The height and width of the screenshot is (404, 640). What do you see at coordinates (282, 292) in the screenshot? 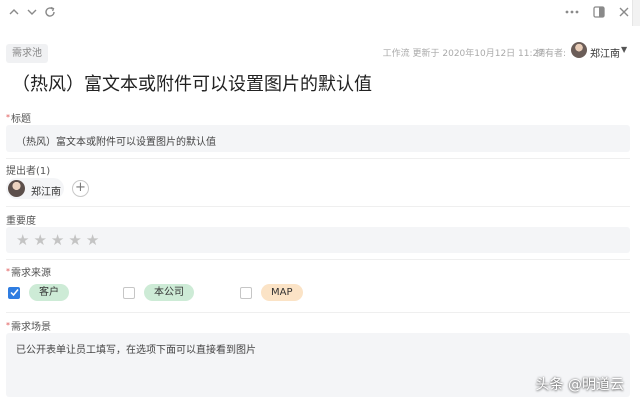
I see `option-pill: MAP` at bounding box center [282, 292].